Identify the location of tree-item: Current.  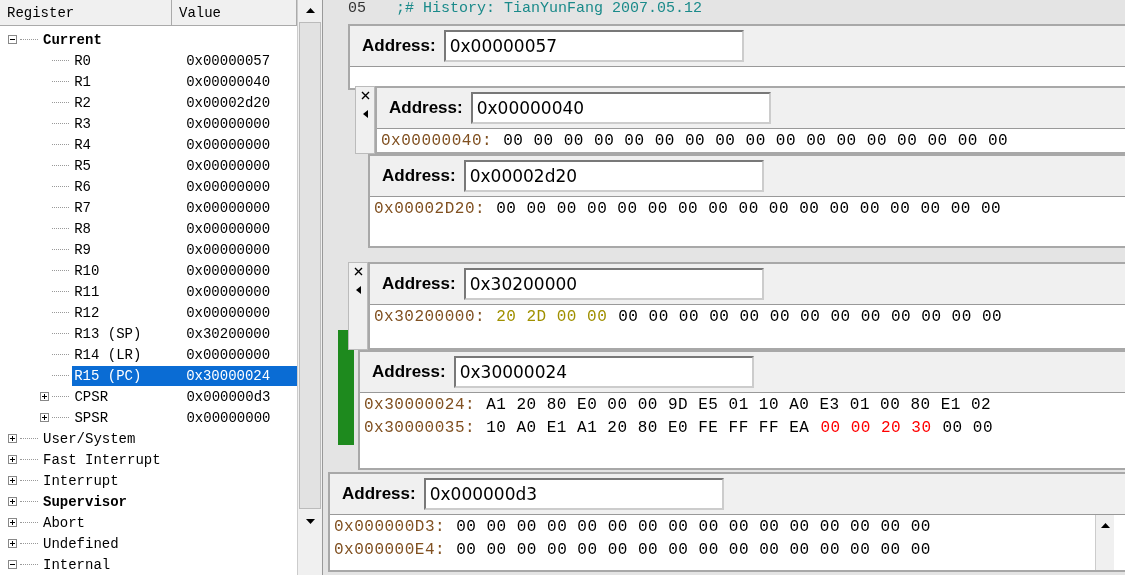
(71, 39).